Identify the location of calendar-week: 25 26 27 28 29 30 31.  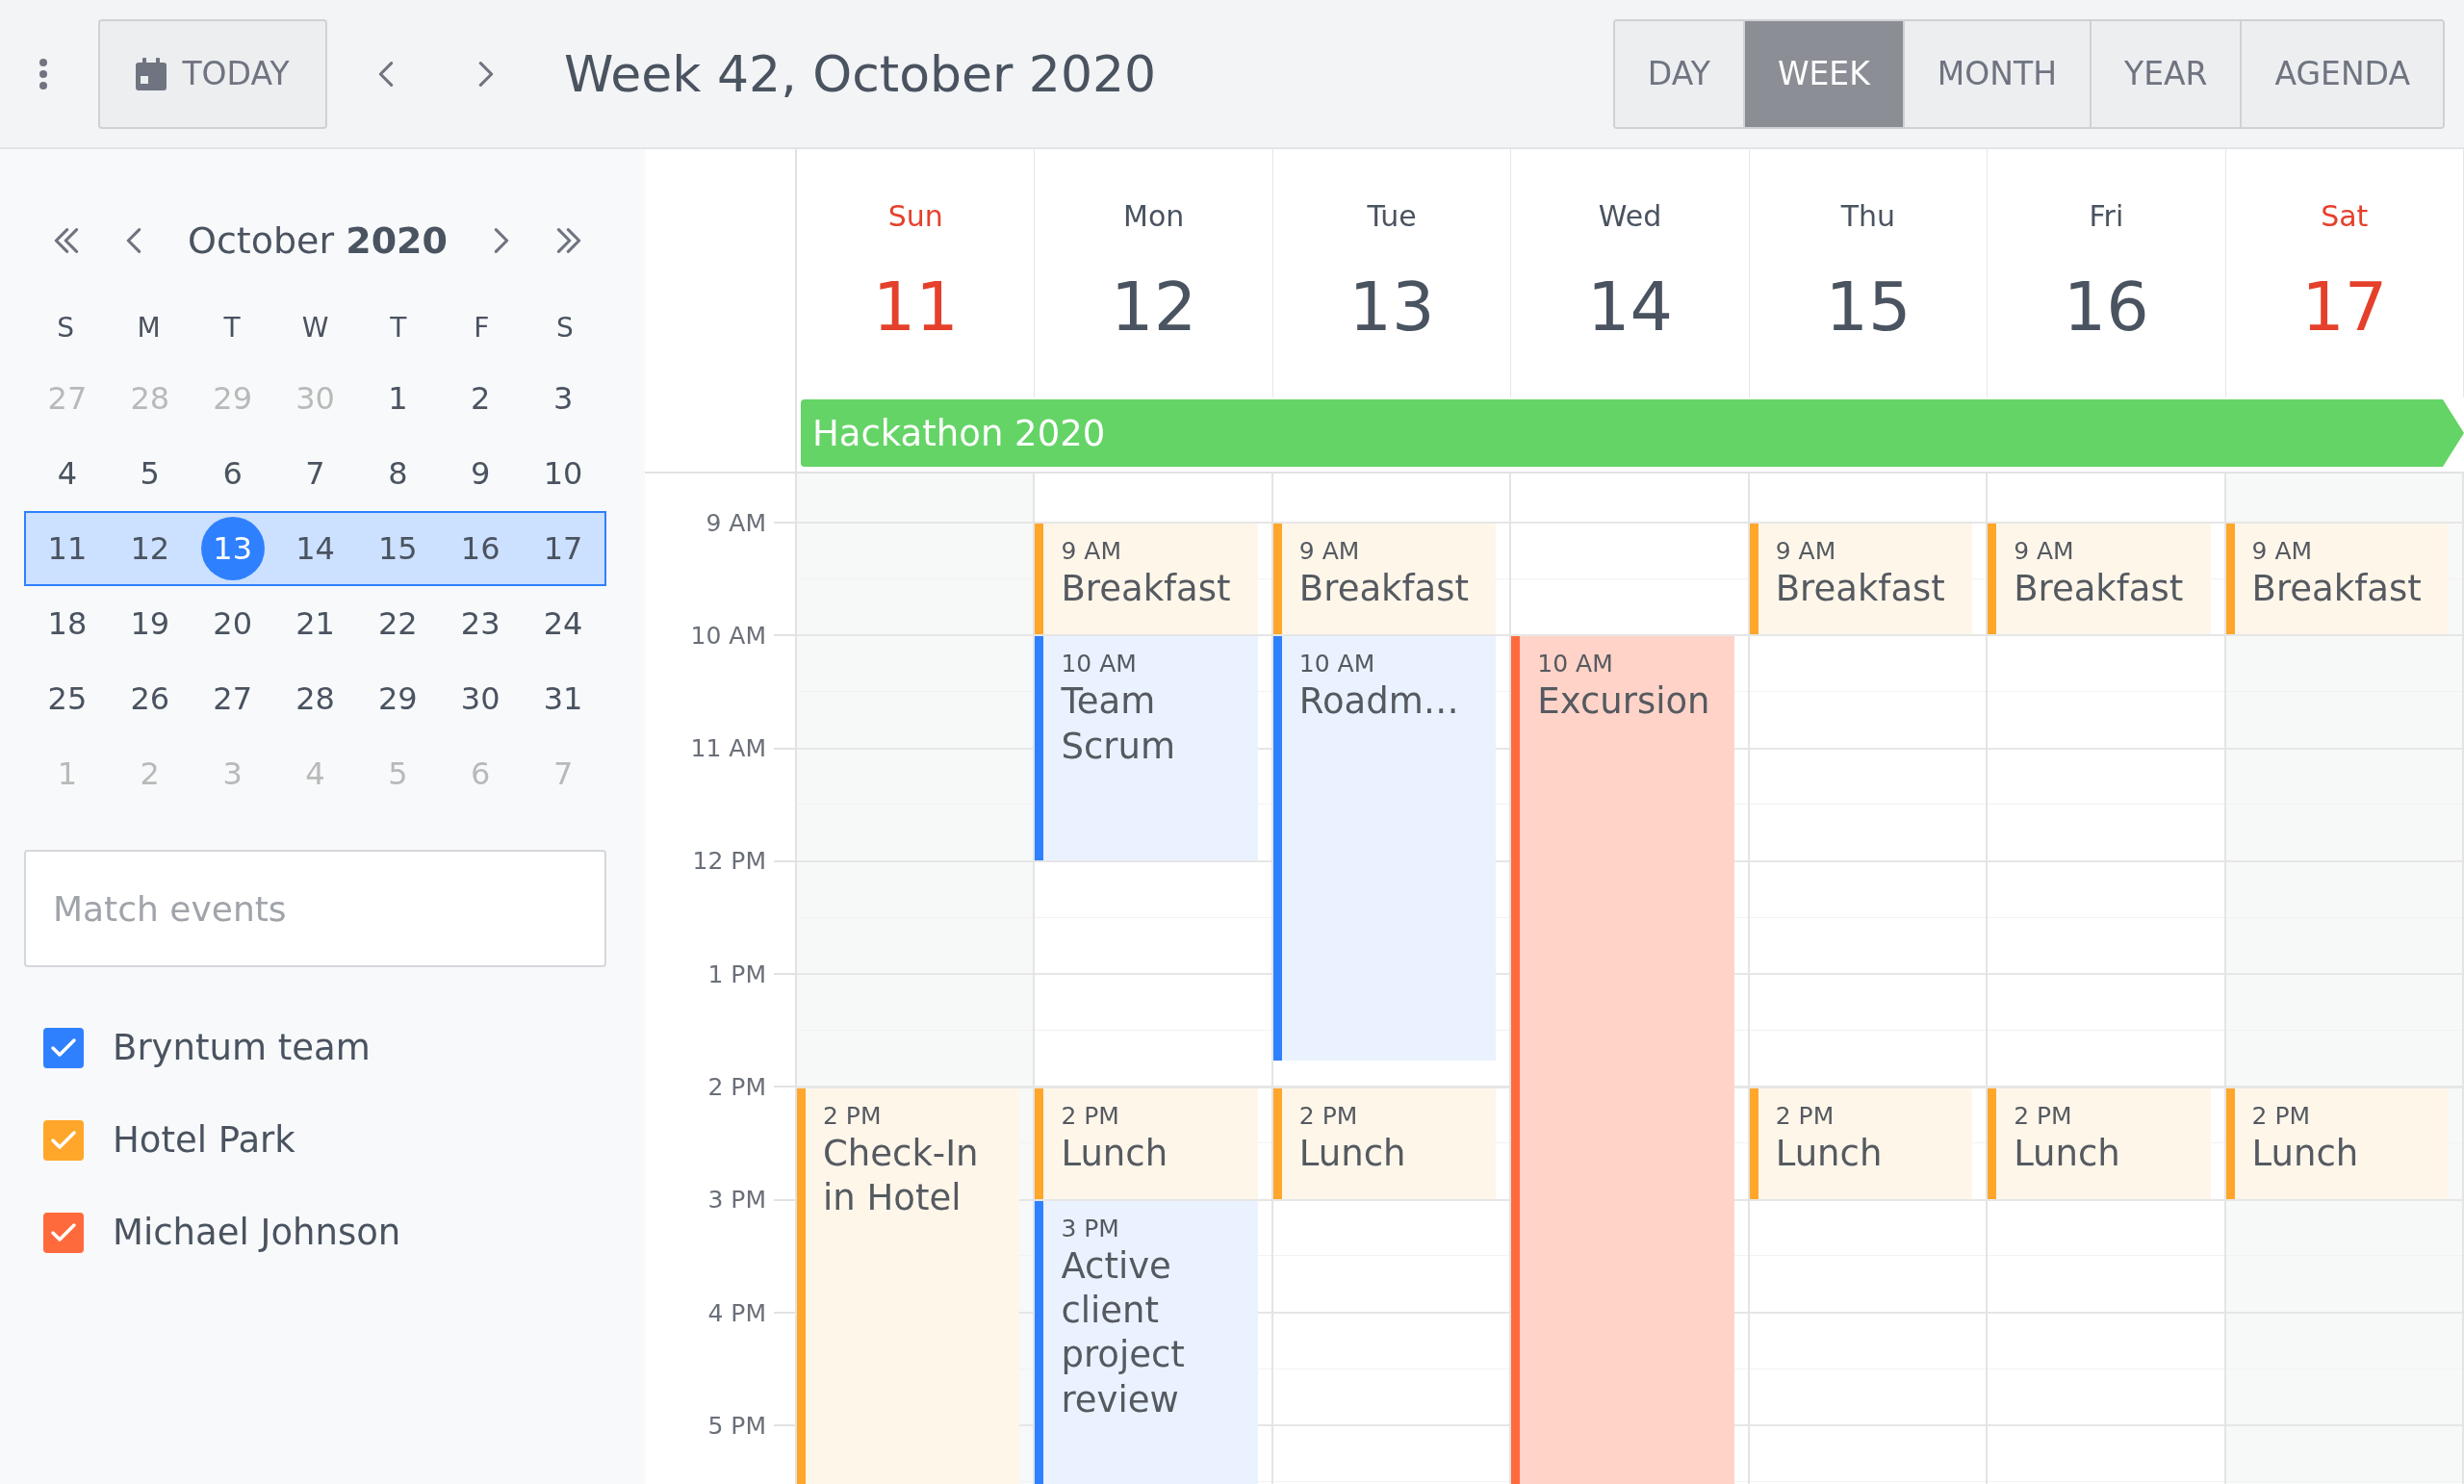
(315, 698).